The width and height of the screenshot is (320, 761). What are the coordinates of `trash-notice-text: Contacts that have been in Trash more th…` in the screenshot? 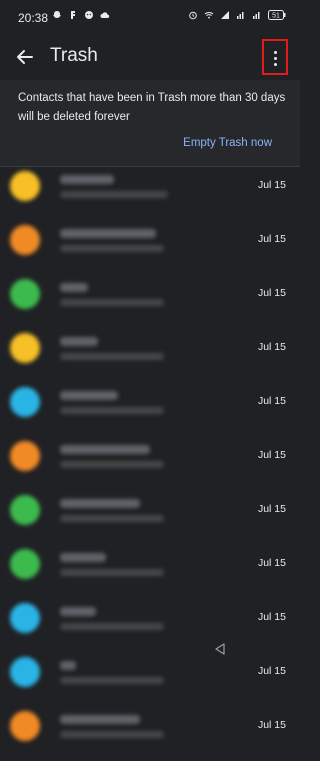 It's located at (152, 107).